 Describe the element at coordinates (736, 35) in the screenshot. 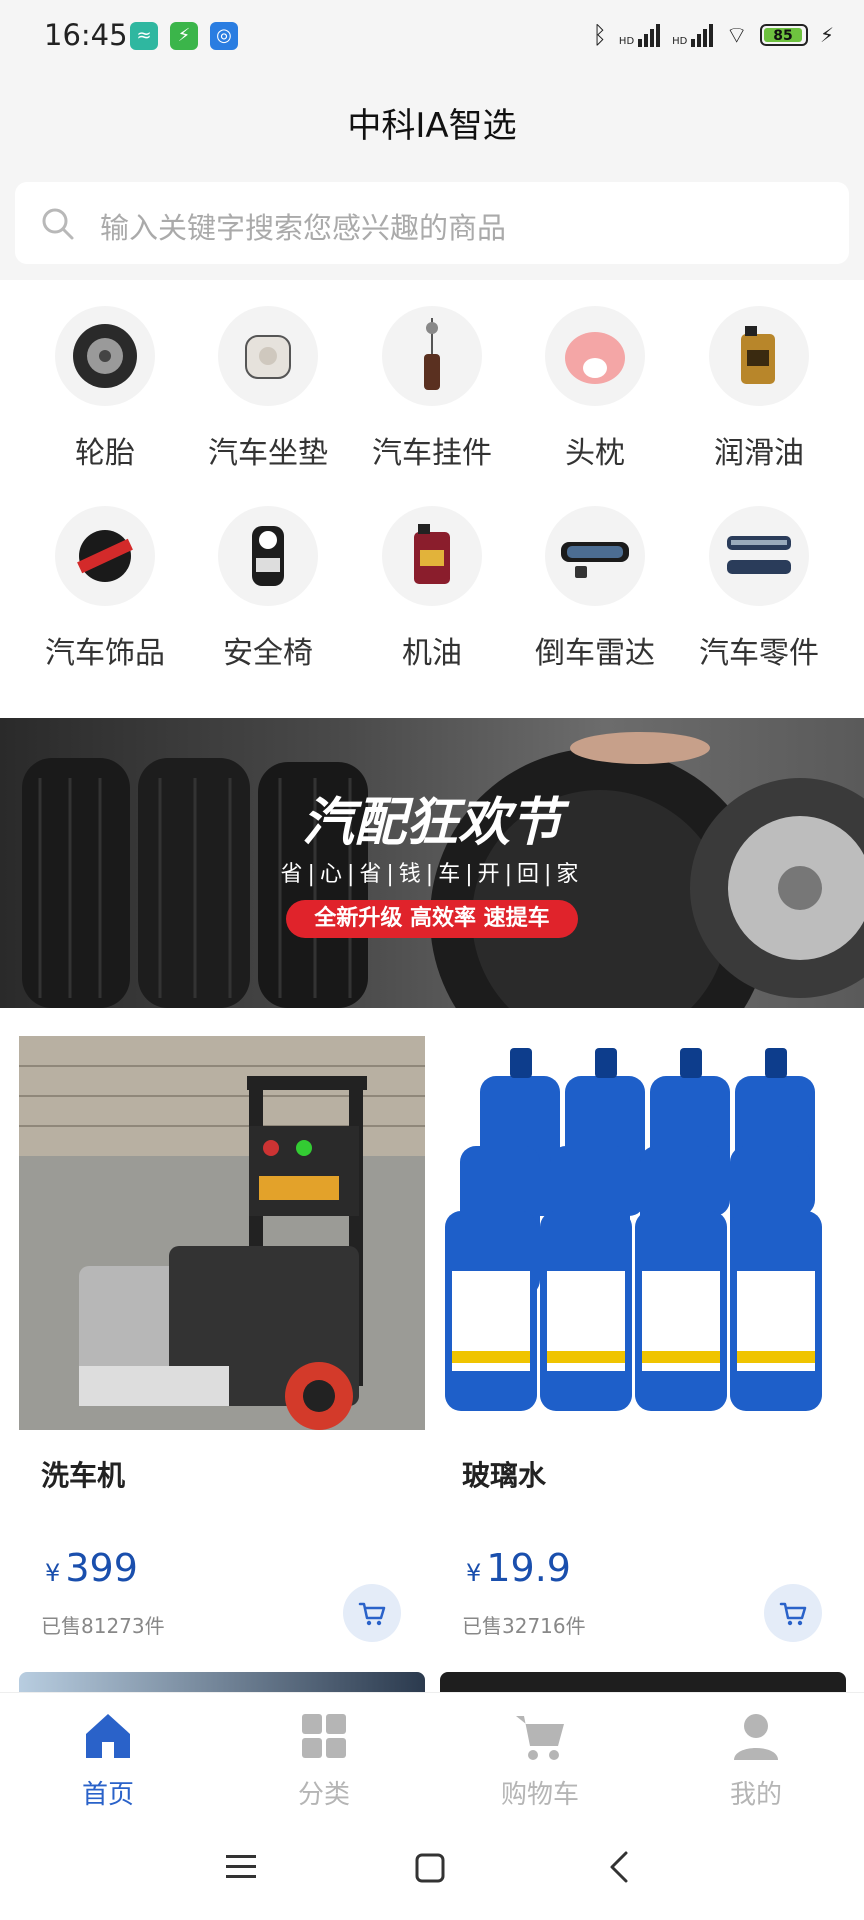

I see `wifi-icon: ⌔` at that location.